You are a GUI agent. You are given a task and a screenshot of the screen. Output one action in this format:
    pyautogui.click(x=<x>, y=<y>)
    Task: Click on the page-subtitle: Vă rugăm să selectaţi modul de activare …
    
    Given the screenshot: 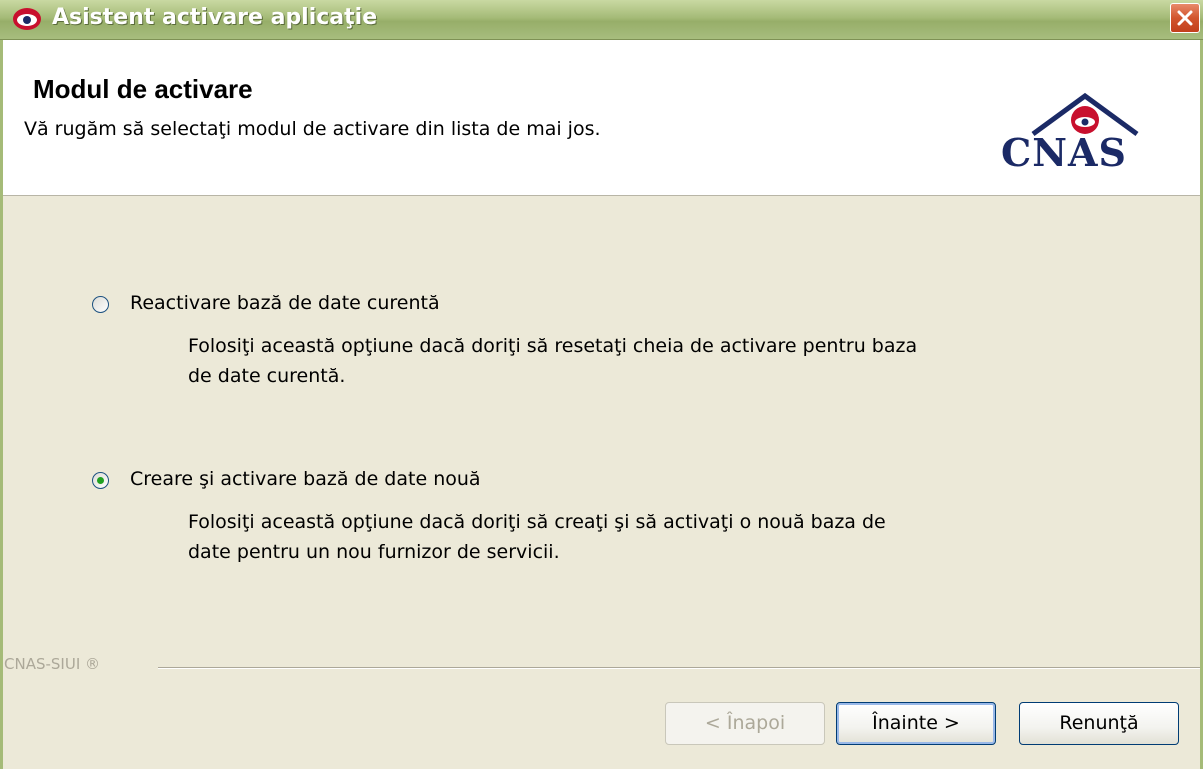 What is the action you would take?
    pyautogui.click(x=312, y=129)
    